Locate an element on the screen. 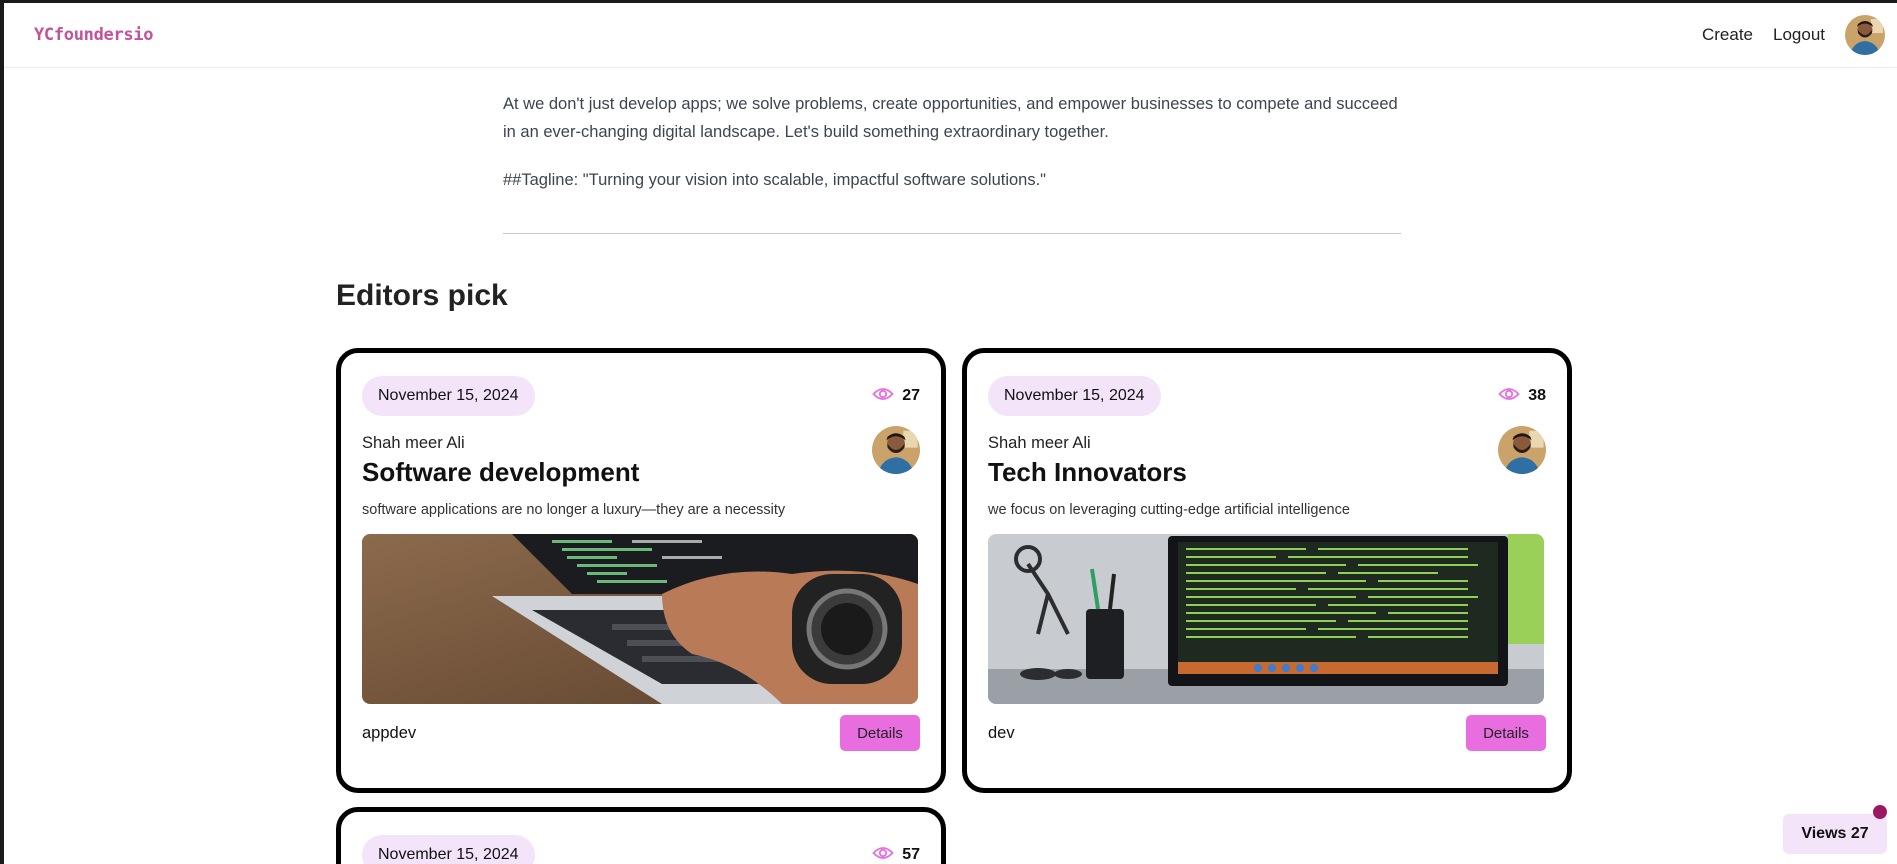  section-title: Editors pick is located at coordinates (422, 295).